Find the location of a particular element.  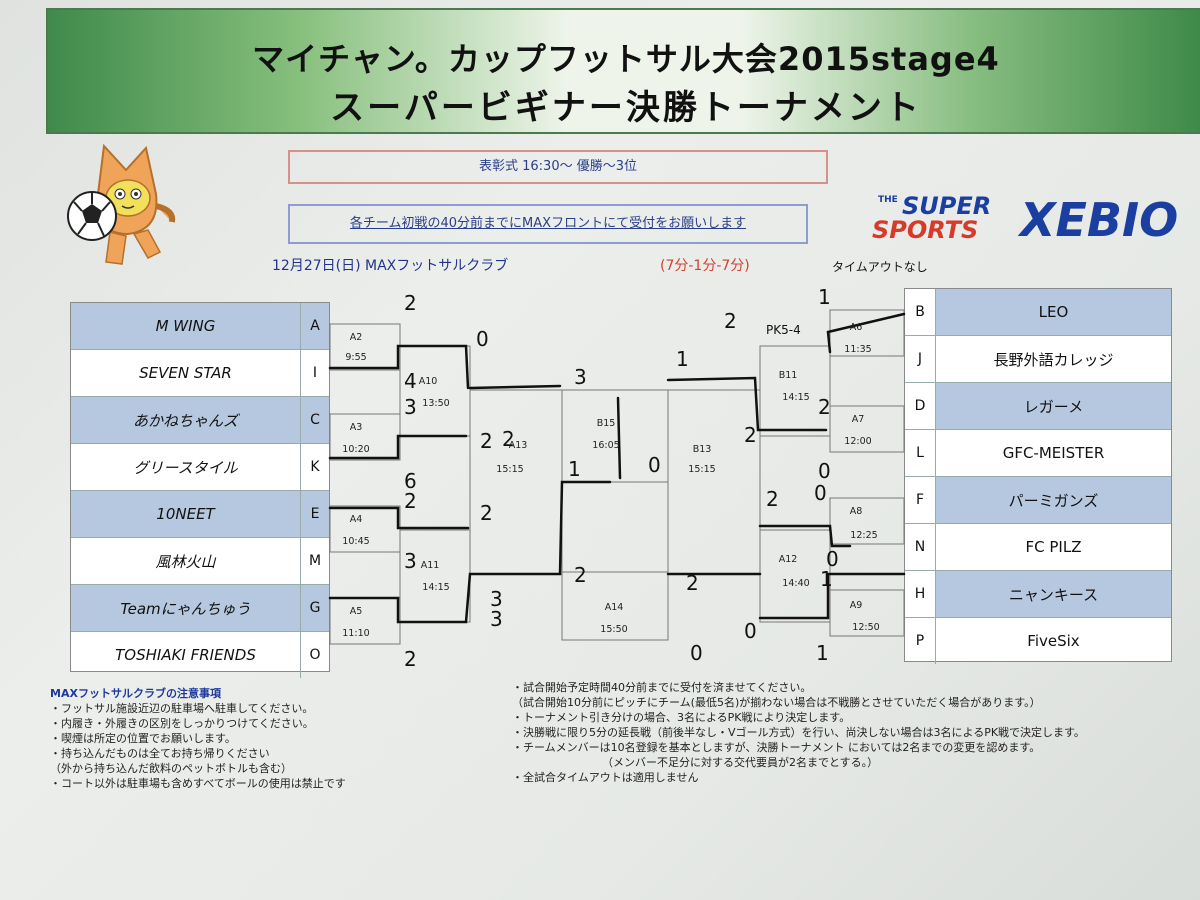

note-item: ・持ち込んだものは全てお持ち帰りください is located at coordinates (160, 753).